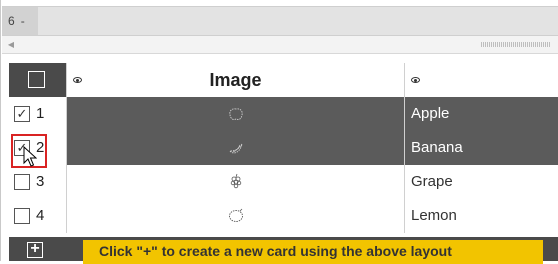 The height and width of the screenshot is (264, 558). I want to click on row-select-cell: 3, so click(37, 182).